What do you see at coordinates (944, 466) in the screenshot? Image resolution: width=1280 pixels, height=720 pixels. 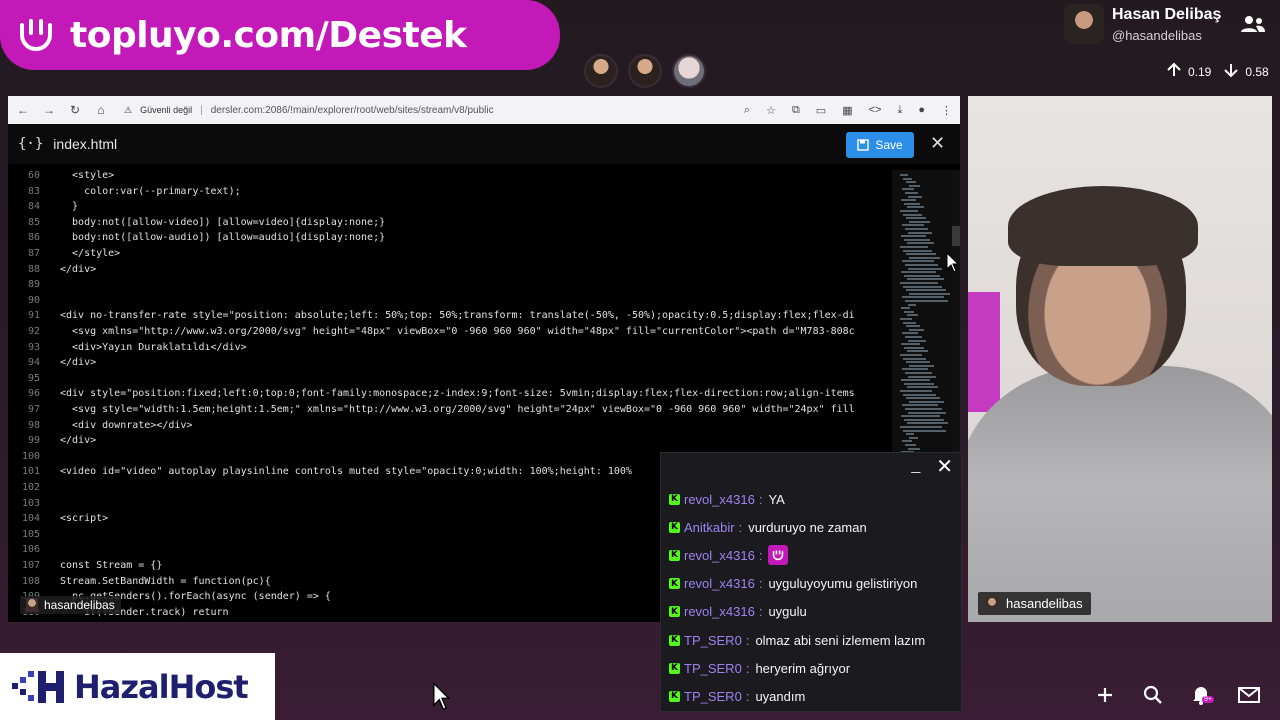 I see `close-chat-icon: ✕` at bounding box center [944, 466].